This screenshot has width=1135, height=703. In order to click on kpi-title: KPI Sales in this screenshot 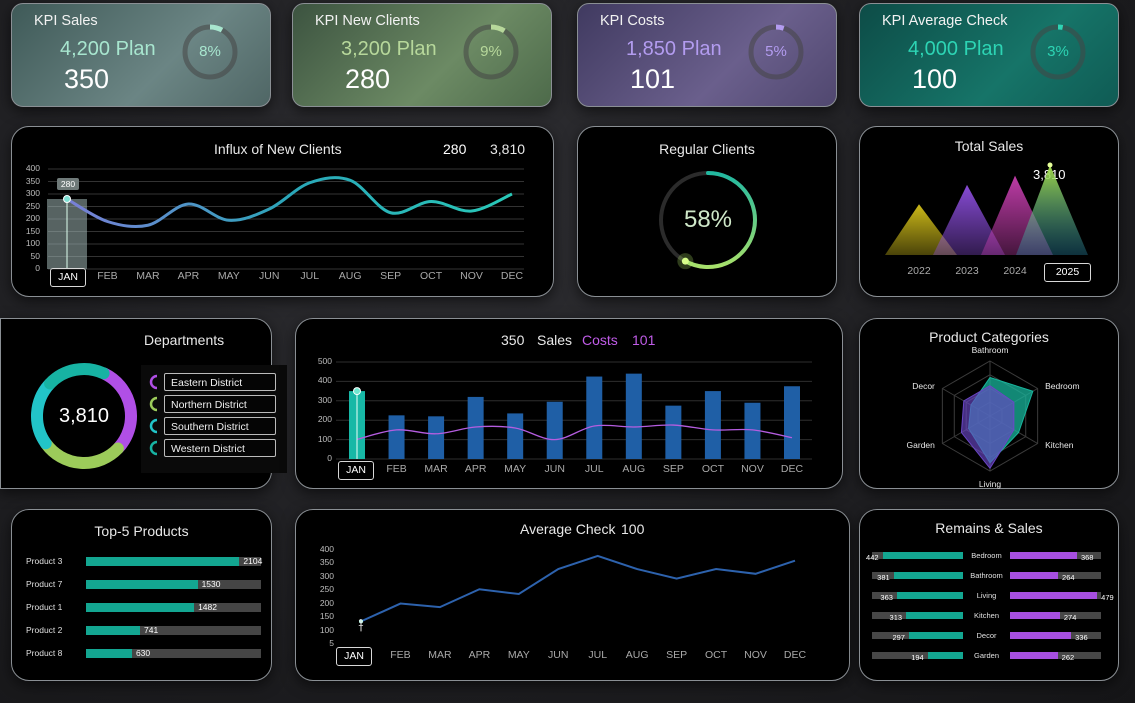, I will do `click(66, 21)`.